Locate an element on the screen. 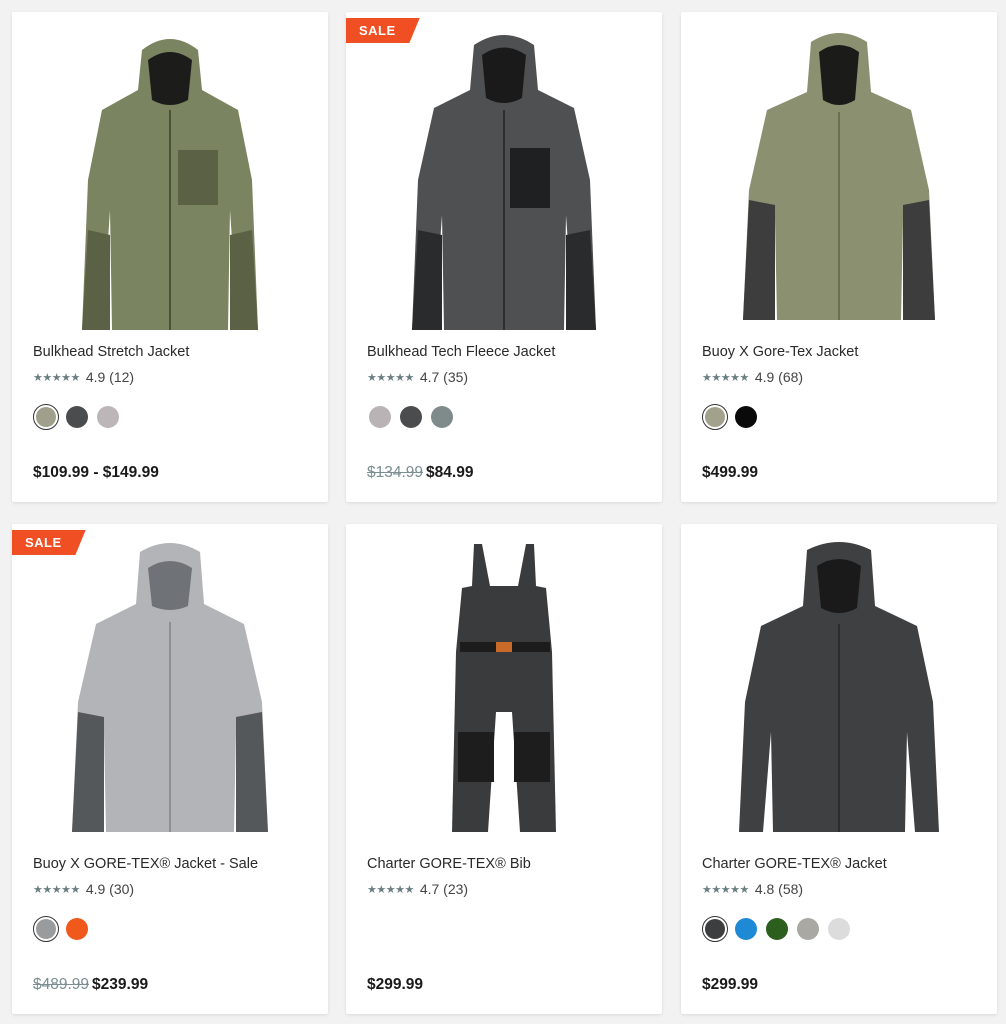 This screenshot has height=1024, width=1006. bib-image is located at coordinates (504, 688).